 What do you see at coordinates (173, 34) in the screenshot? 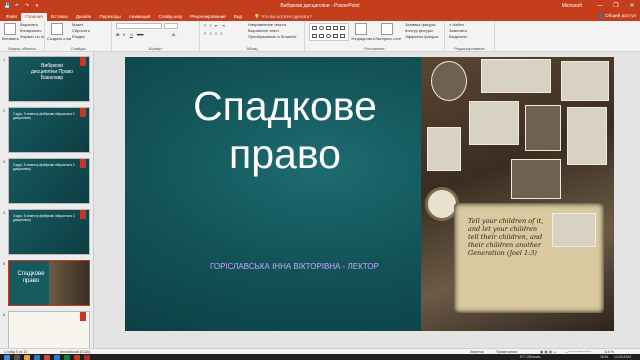
I see `font-color-button: A` at bounding box center [173, 34].